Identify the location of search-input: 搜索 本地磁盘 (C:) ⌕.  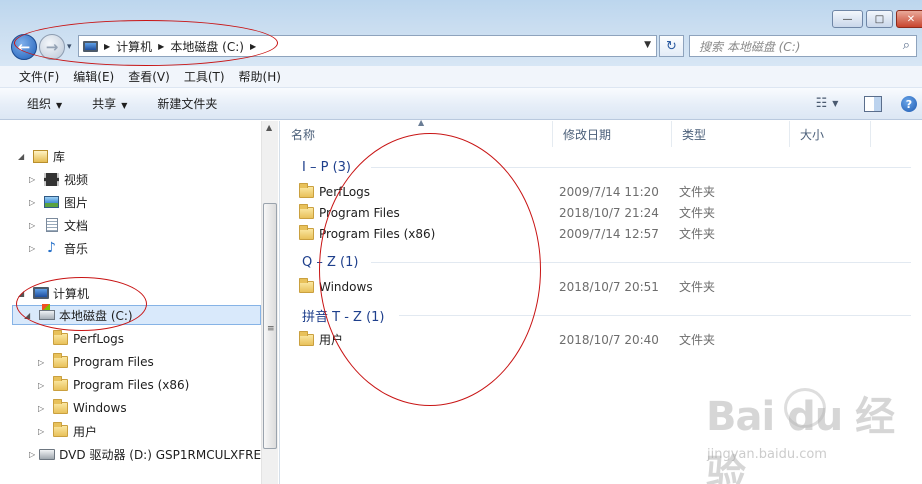
(803, 46).